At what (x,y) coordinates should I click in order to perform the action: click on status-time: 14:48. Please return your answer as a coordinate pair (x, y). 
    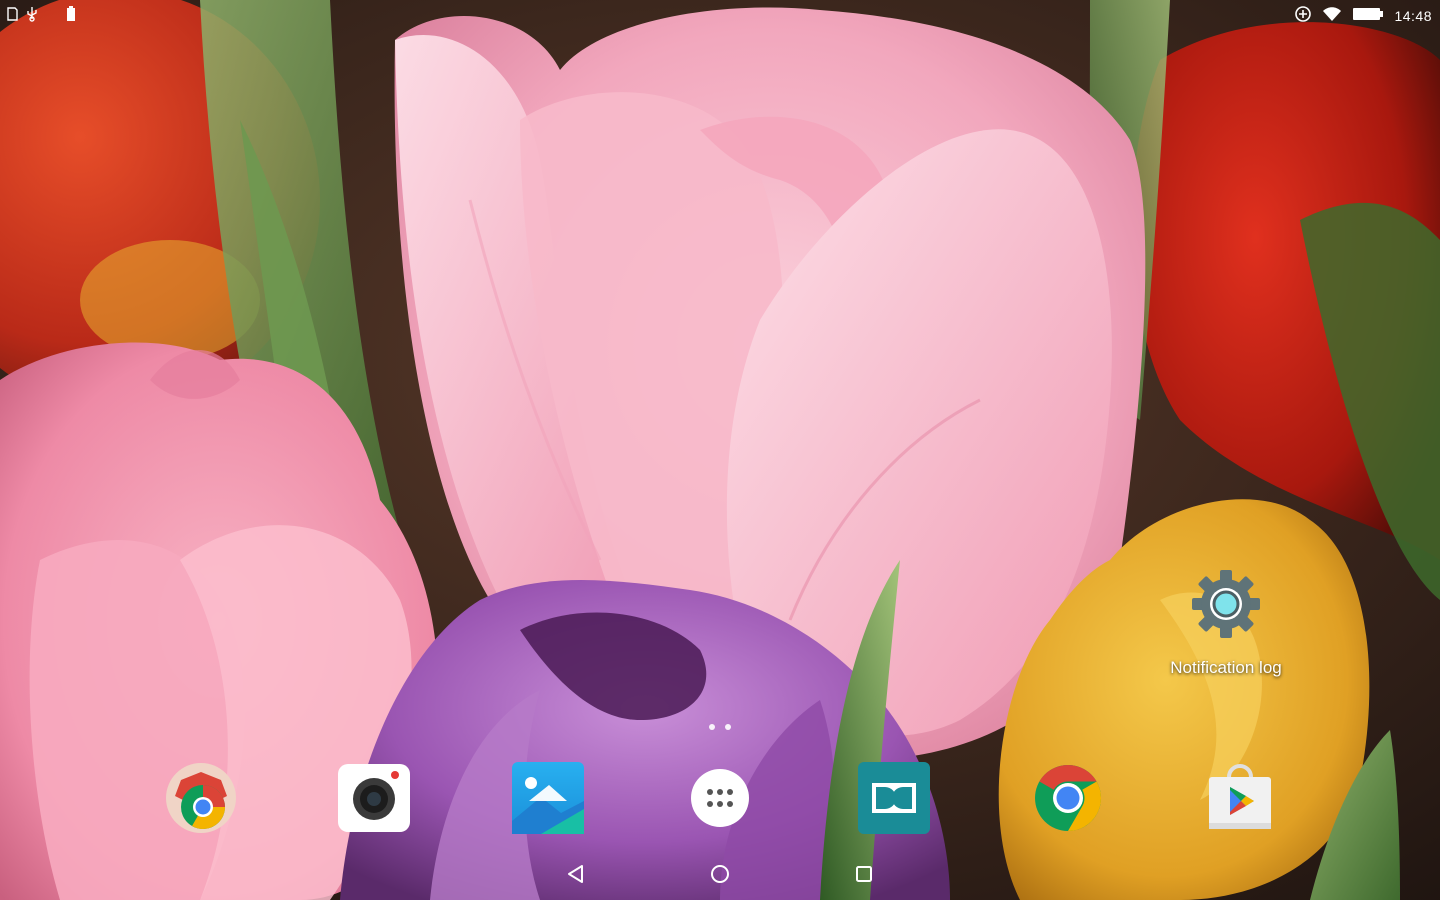
    Looking at the image, I should click on (1413, 15).